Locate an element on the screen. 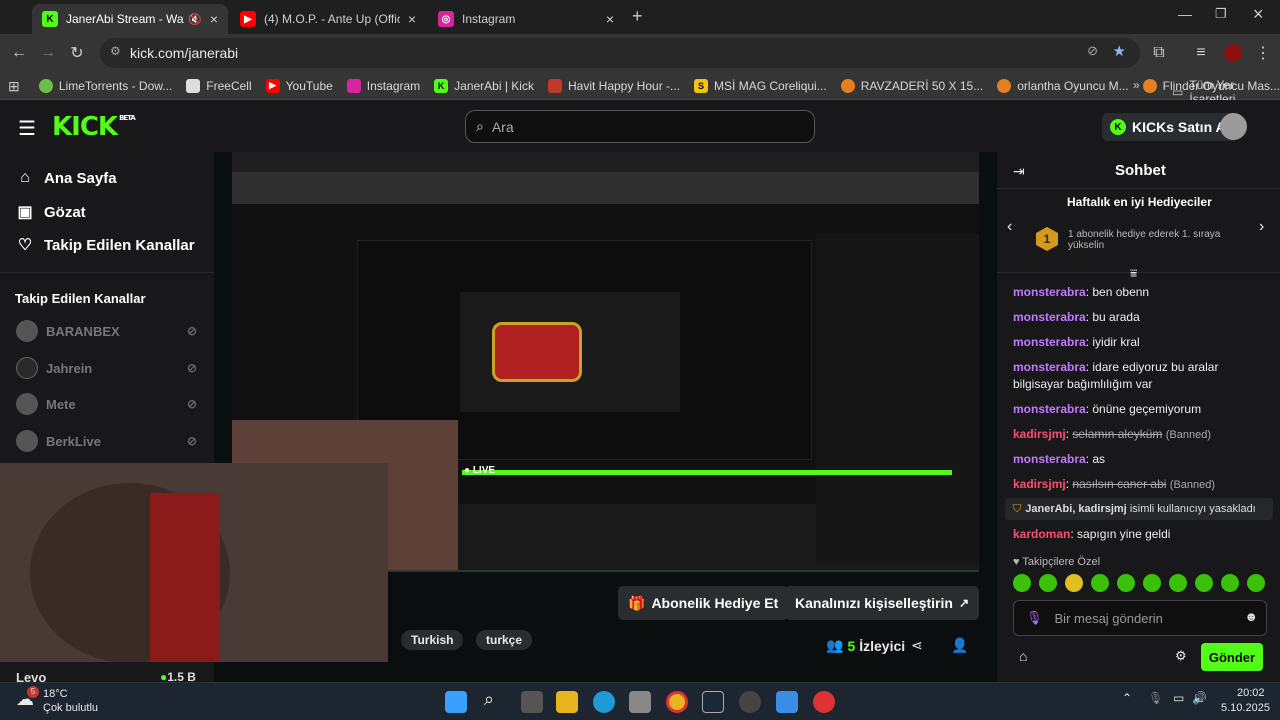 The width and height of the screenshot is (1280, 720). tab-janerabi: K JanerAbi Stream - Watch Li 🔇 × is located at coordinates (130, 19).